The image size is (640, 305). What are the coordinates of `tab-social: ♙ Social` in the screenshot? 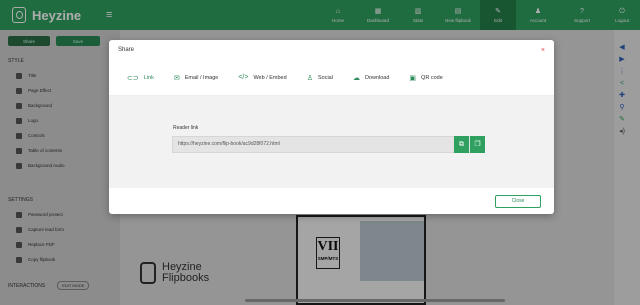 It's located at (320, 78).